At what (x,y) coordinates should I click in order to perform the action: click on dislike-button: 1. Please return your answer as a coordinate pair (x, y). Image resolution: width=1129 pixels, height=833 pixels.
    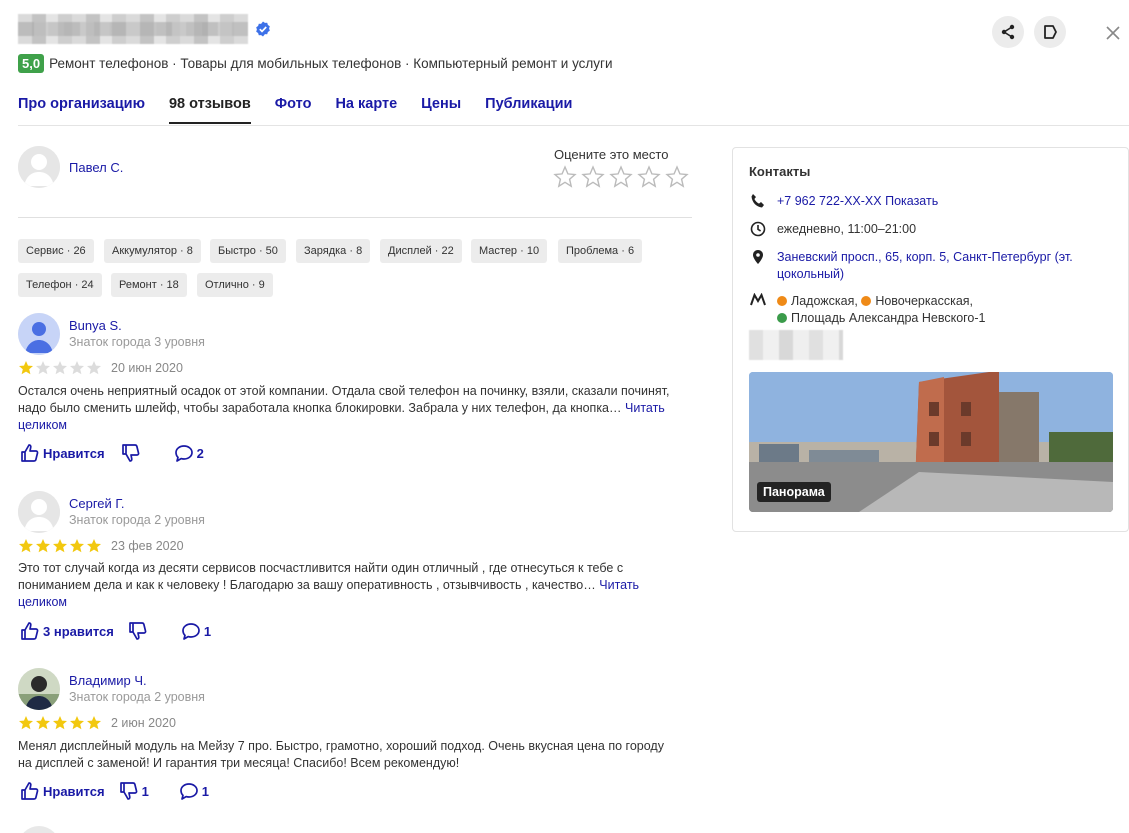
    Looking at the image, I should click on (134, 791).